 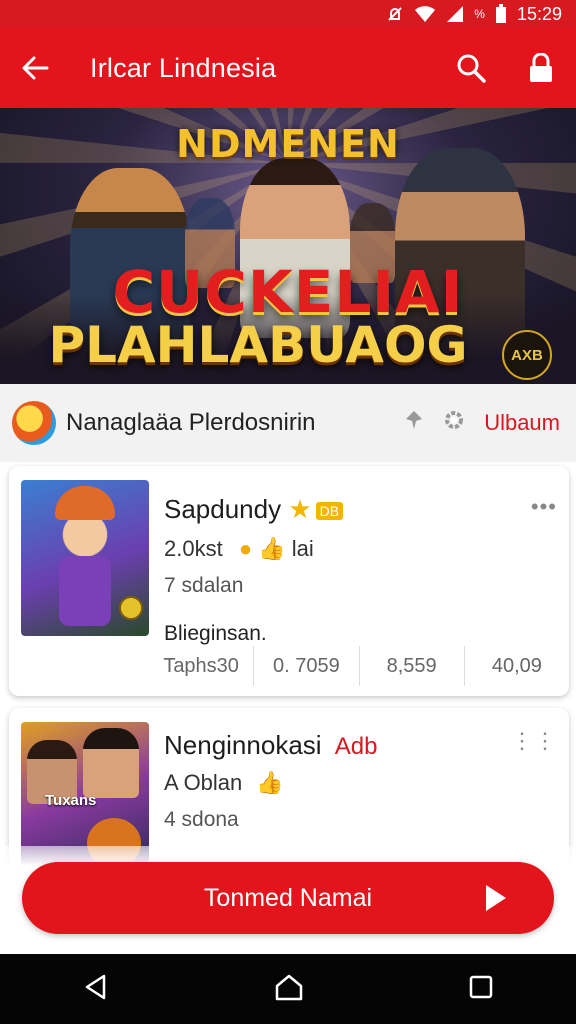 I want to click on game-name: Sapdundy ★ DB, so click(x=254, y=509).